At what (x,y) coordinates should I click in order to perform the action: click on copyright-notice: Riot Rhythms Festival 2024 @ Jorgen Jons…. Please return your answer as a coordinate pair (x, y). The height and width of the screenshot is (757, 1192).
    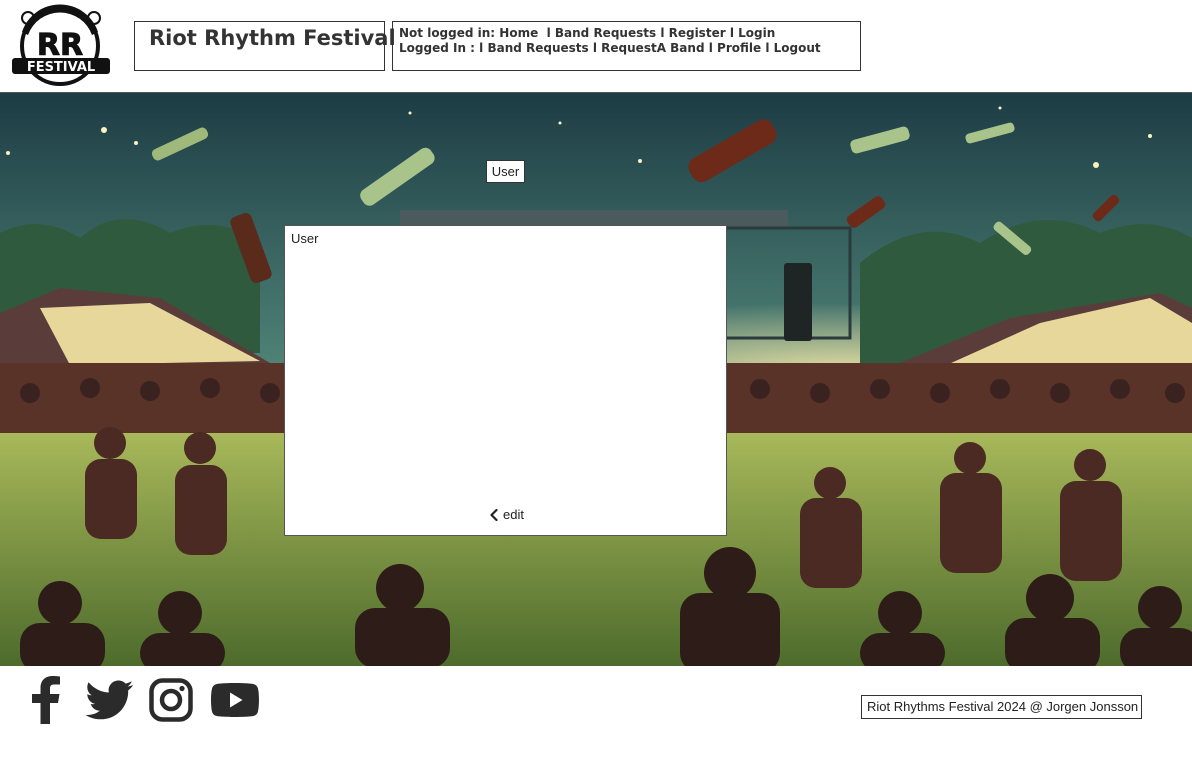
    Looking at the image, I should click on (1001, 707).